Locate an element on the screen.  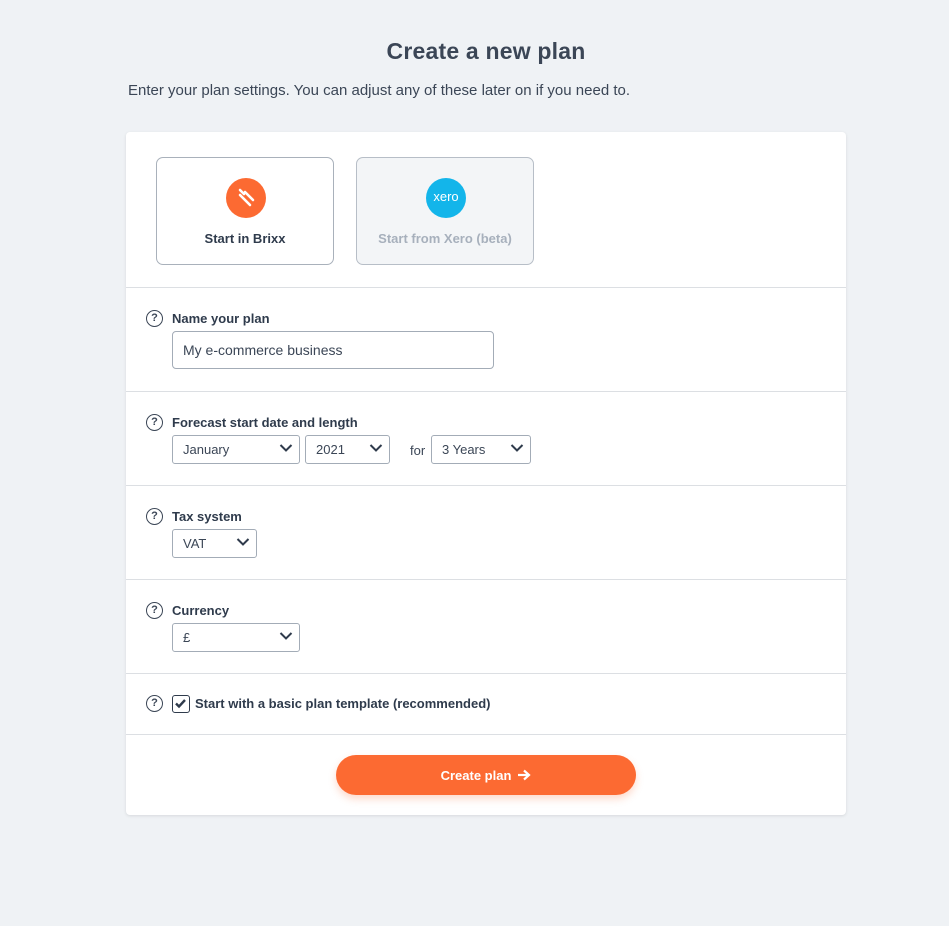
tax-label: Tax system is located at coordinates (207, 516).